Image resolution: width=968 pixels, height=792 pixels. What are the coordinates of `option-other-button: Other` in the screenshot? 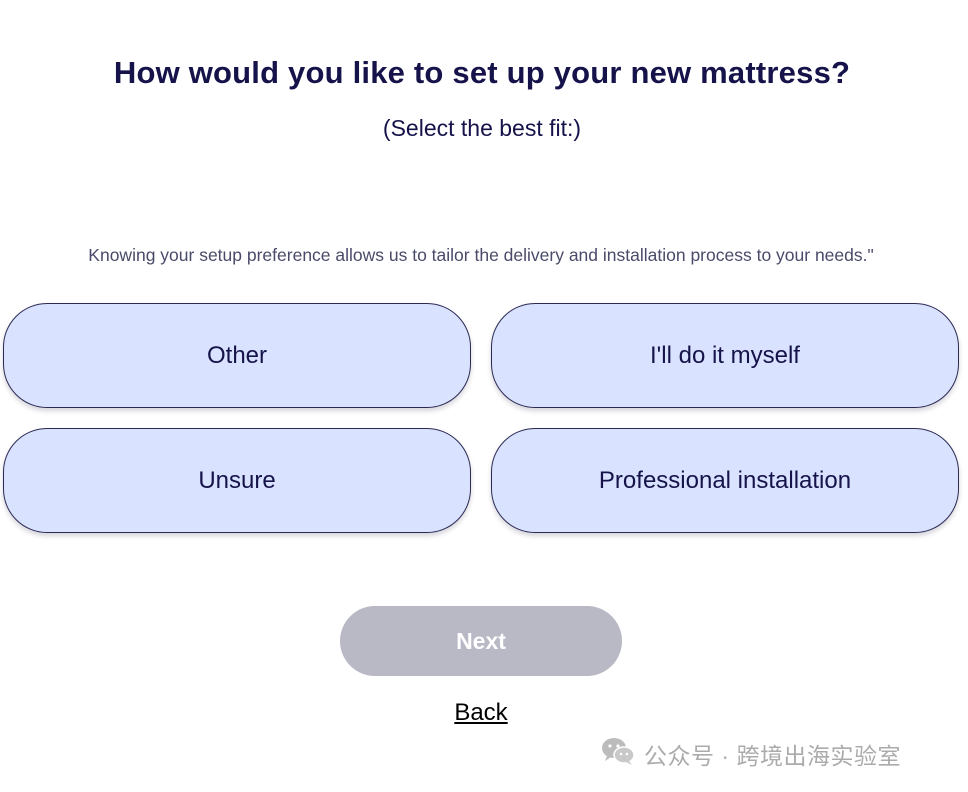 It's located at (237, 355).